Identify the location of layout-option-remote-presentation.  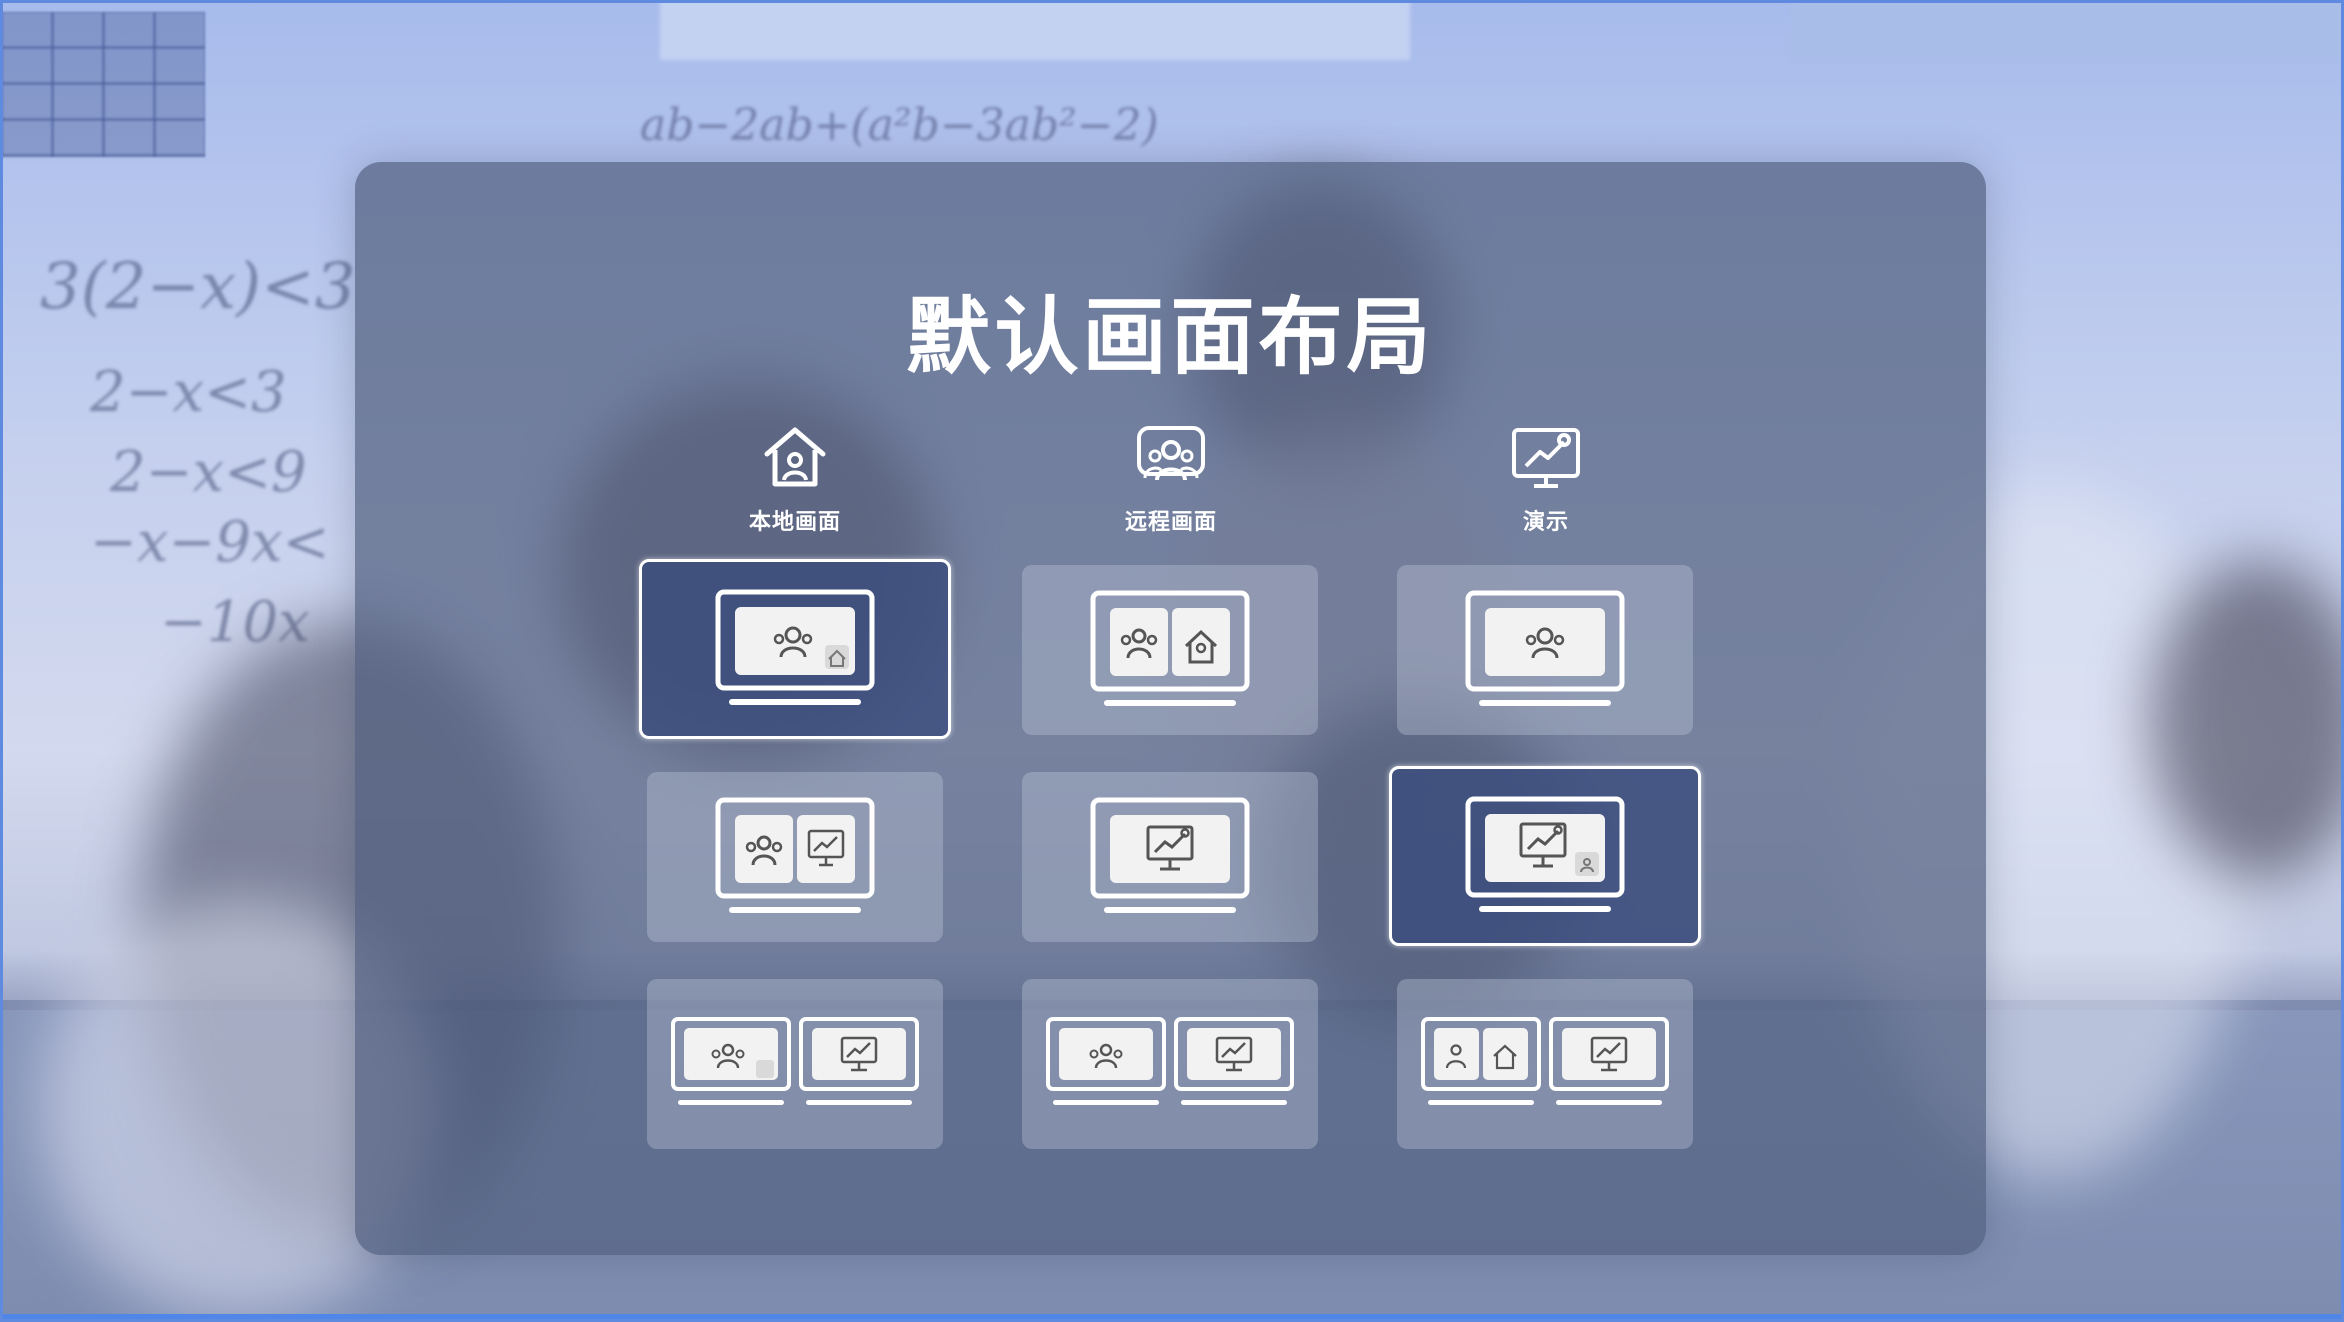
(1170, 857).